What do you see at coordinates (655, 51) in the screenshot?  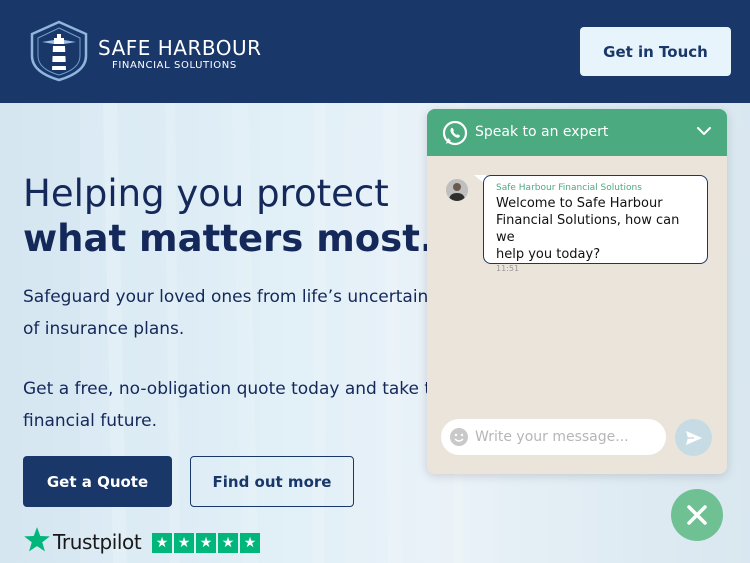 I see `get-in-touch-button: Get in Touch` at bounding box center [655, 51].